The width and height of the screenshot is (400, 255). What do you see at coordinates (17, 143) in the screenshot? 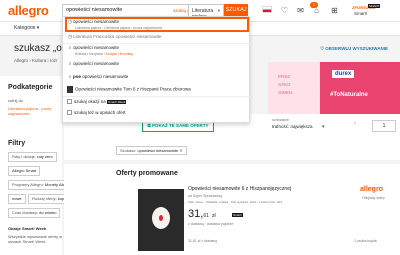
I see `filters-title: Filtry` at bounding box center [17, 143].